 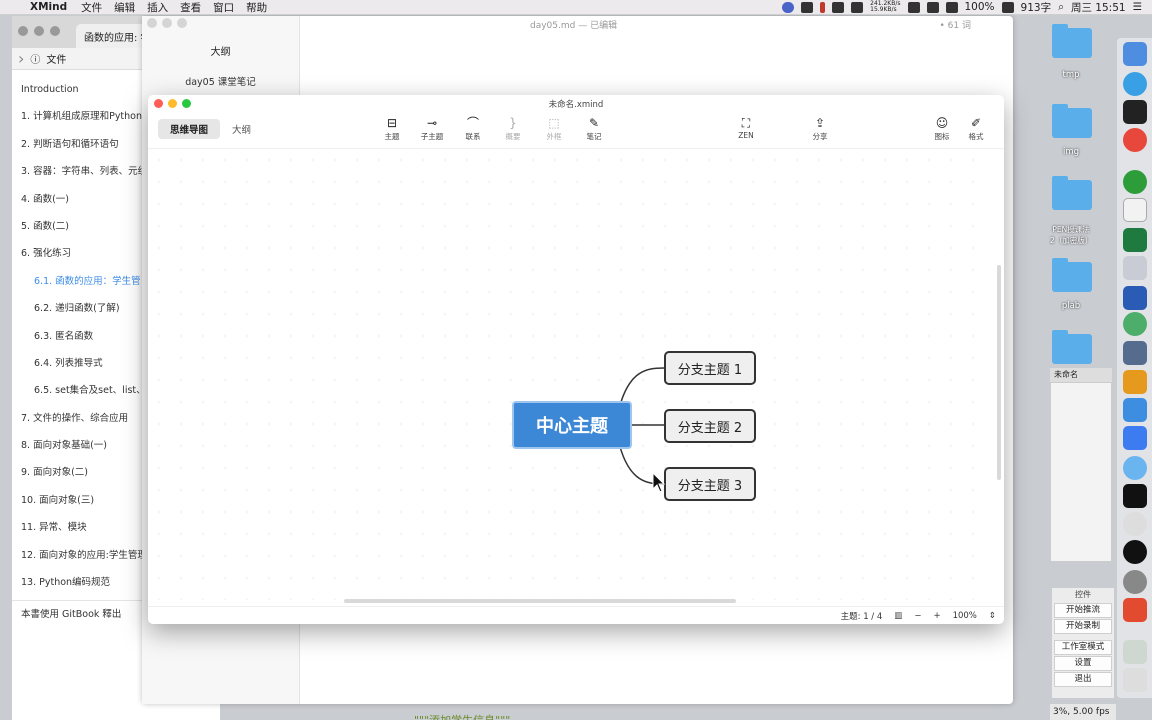 I want to click on mini-window-title: 未命名, so click(x=1081, y=375).